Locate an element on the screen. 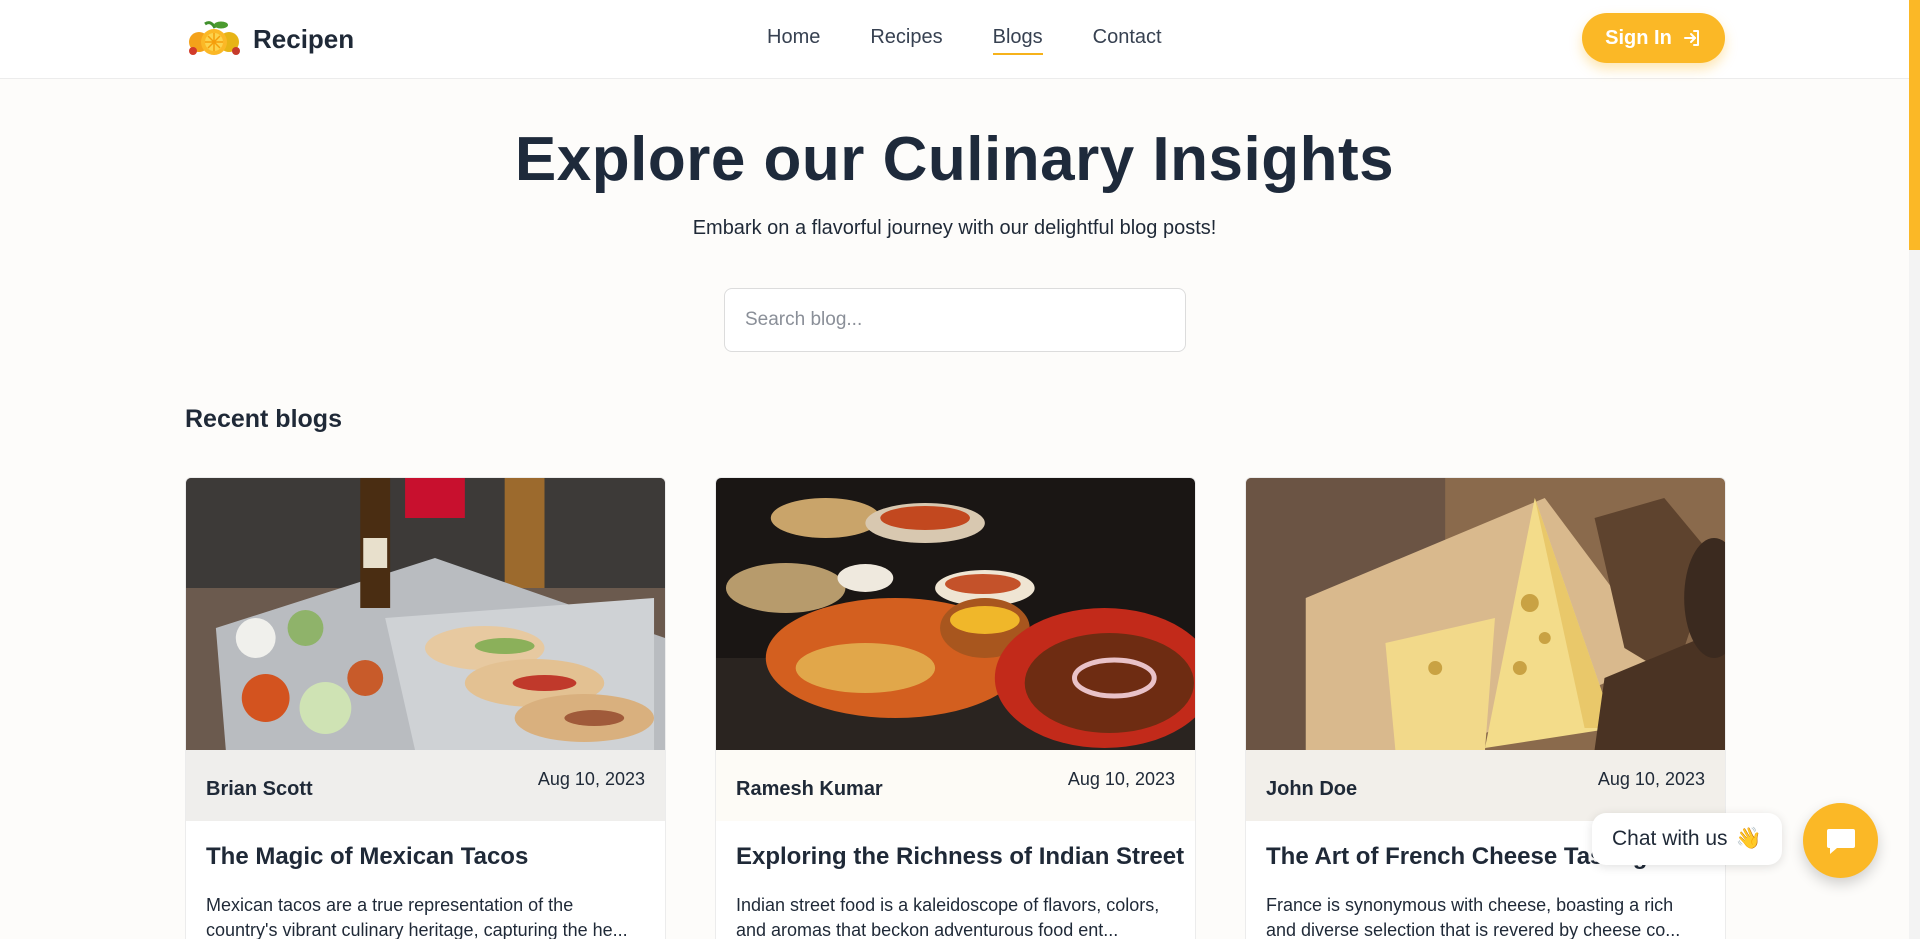  chat-icon is located at coordinates (1840, 841).